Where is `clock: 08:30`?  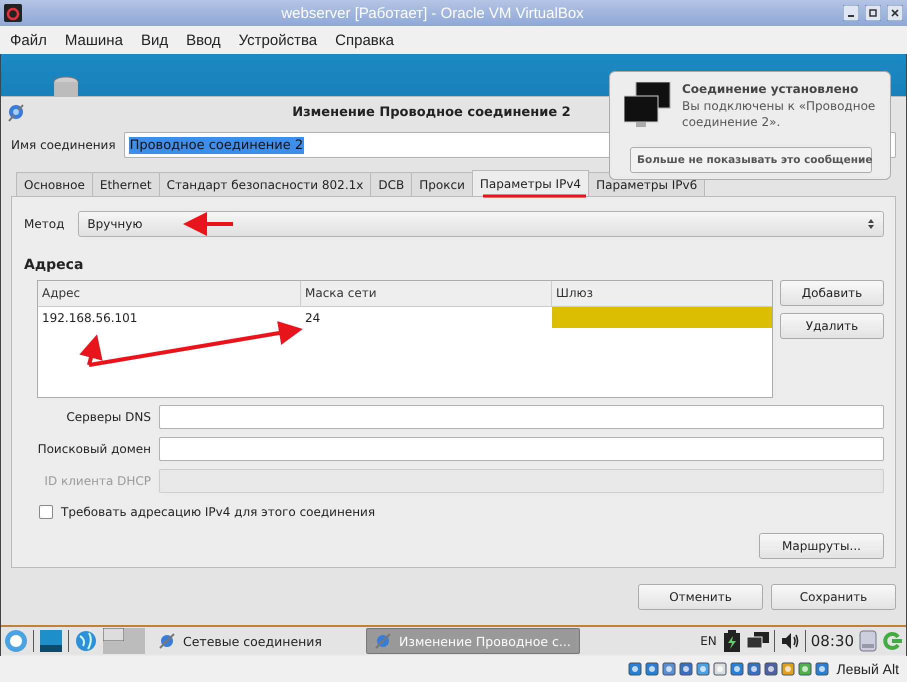 clock: 08:30 is located at coordinates (832, 641).